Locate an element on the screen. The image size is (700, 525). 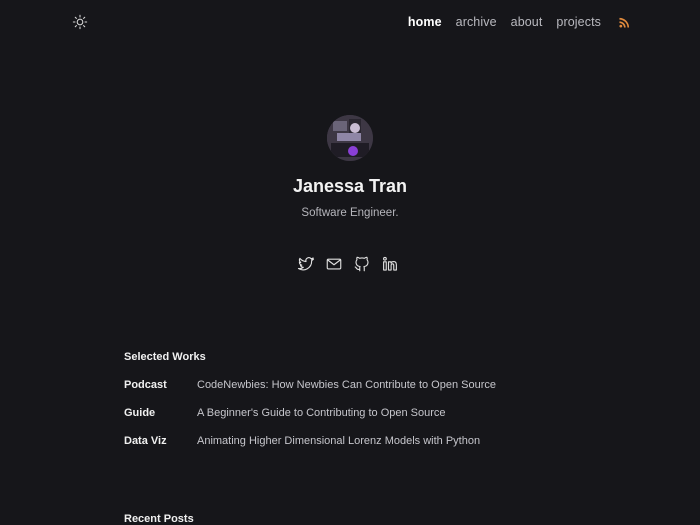
github-icon is located at coordinates (362, 264).